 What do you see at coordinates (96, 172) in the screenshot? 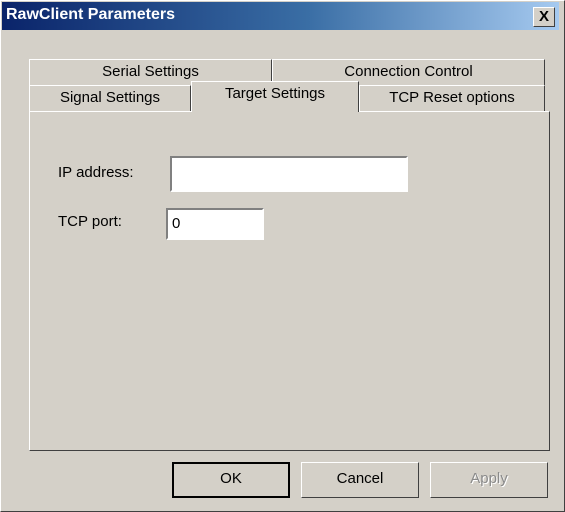
I see `ip-address-label: IP address:` at bounding box center [96, 172].